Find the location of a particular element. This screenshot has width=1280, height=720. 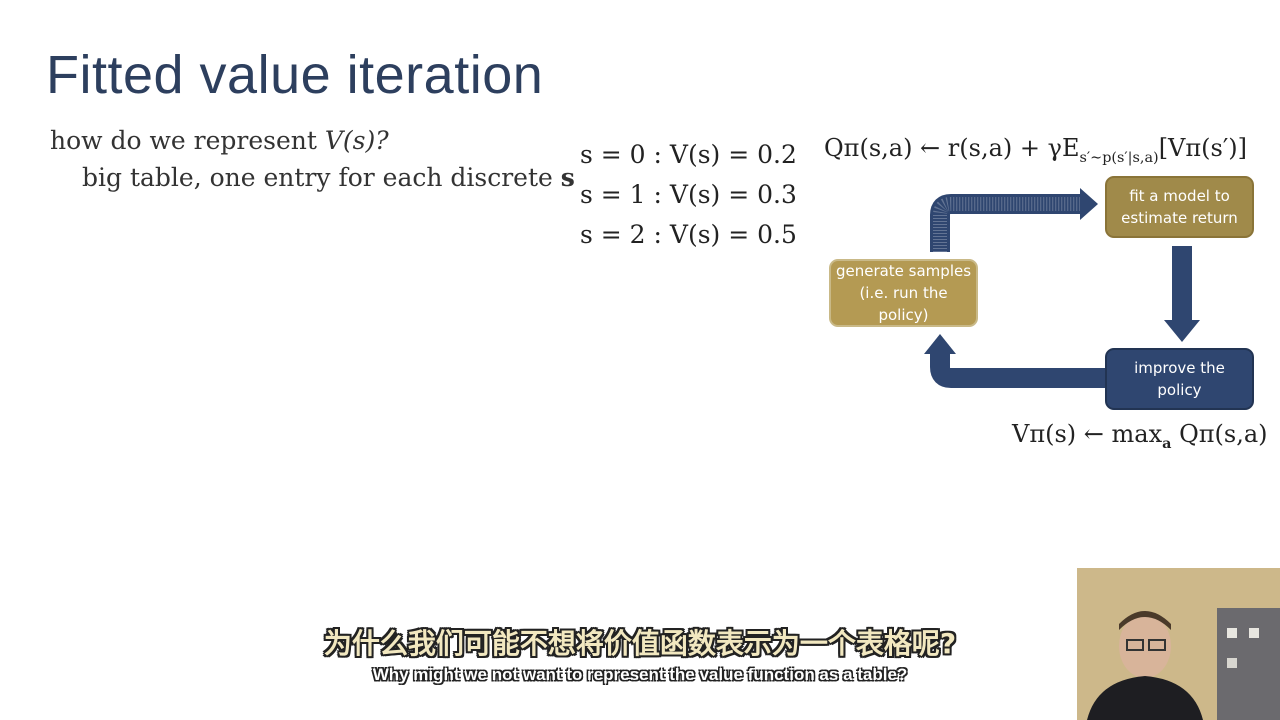

fit-model-label: fit a model to estimate return is located at coordinates (1179, 207).